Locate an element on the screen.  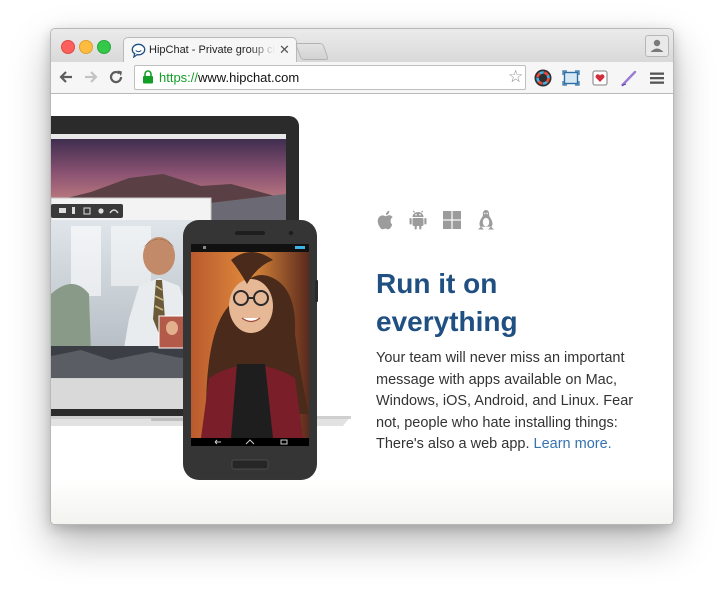
phone-home-button is located at coordinates (250, 464).